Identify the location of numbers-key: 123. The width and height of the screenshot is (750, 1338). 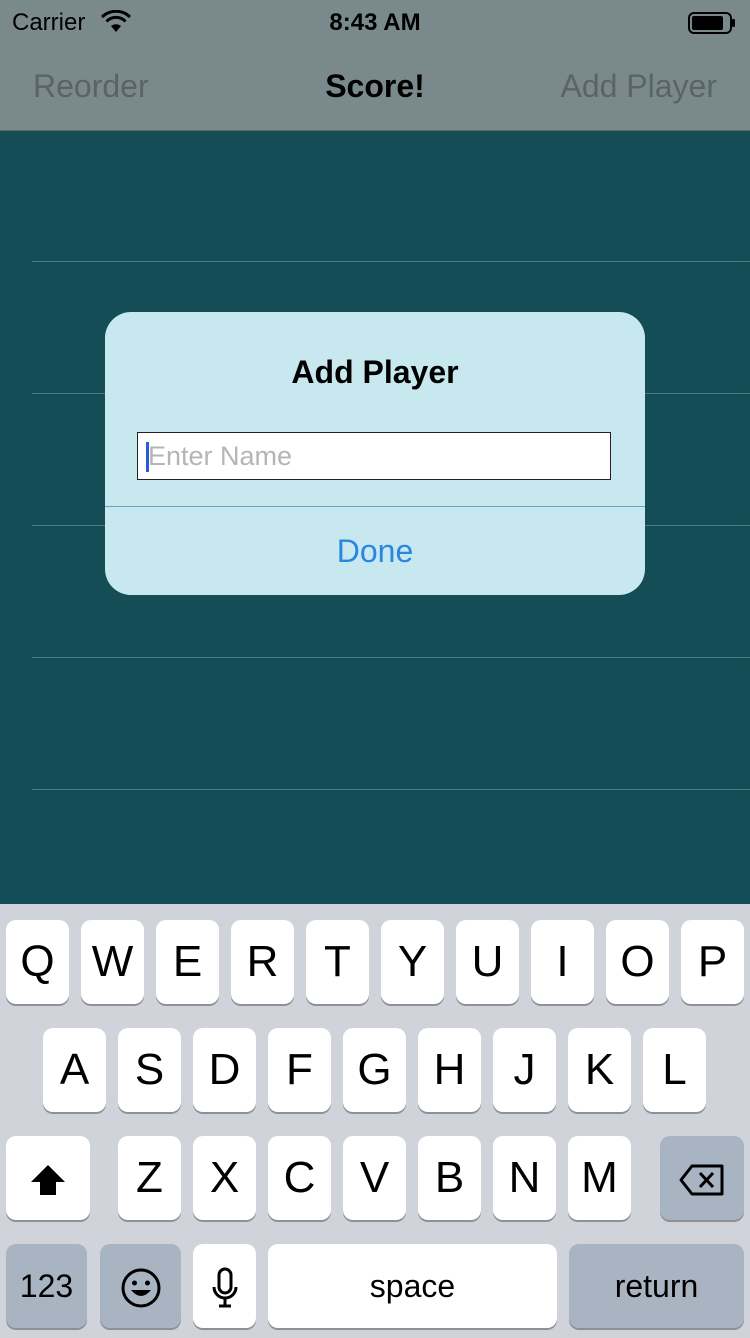
(46, 1286).